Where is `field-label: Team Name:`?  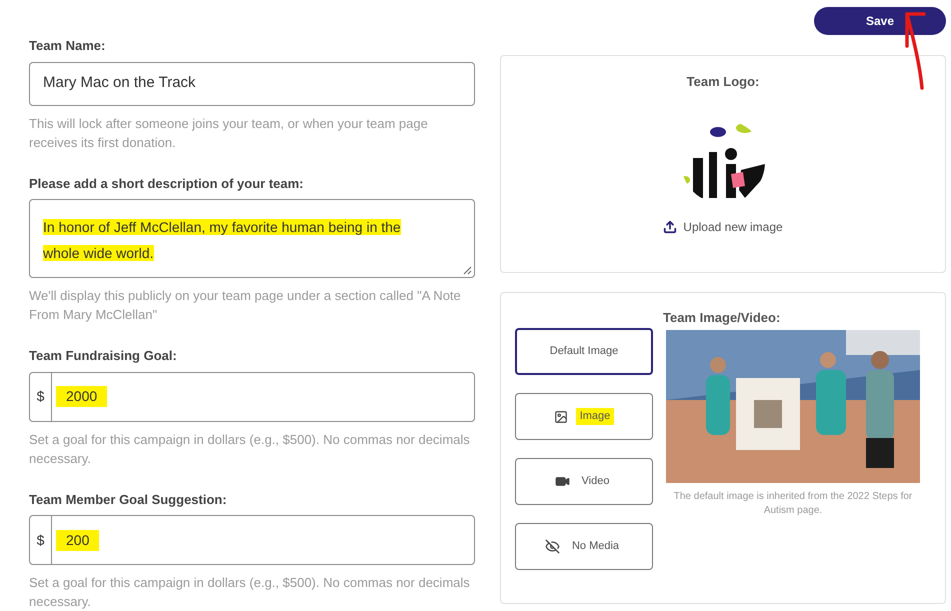
field-label: Team Name: is located at coordinates (67, 46).